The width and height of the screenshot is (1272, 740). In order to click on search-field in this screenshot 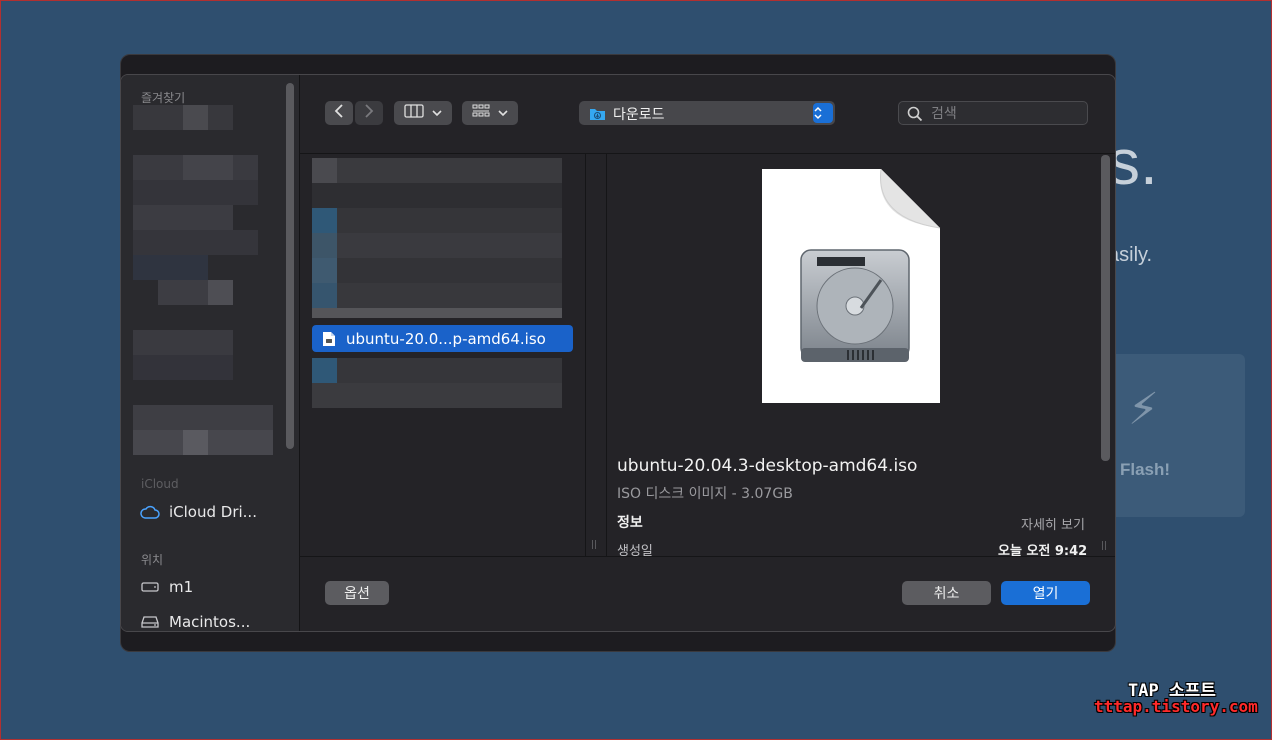, I will do `click(993, 113)`.